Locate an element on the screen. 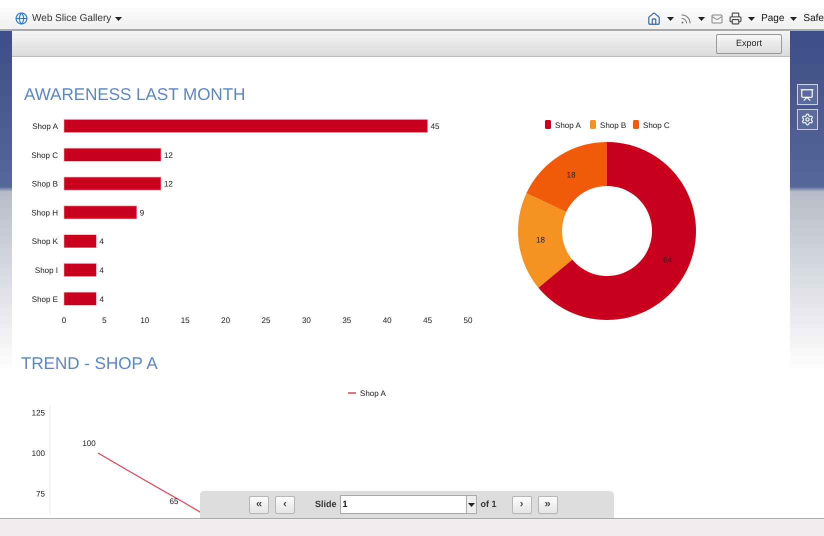 This screenshot has width=824, height=536. mail-icon is located at coordinates (717, 18).